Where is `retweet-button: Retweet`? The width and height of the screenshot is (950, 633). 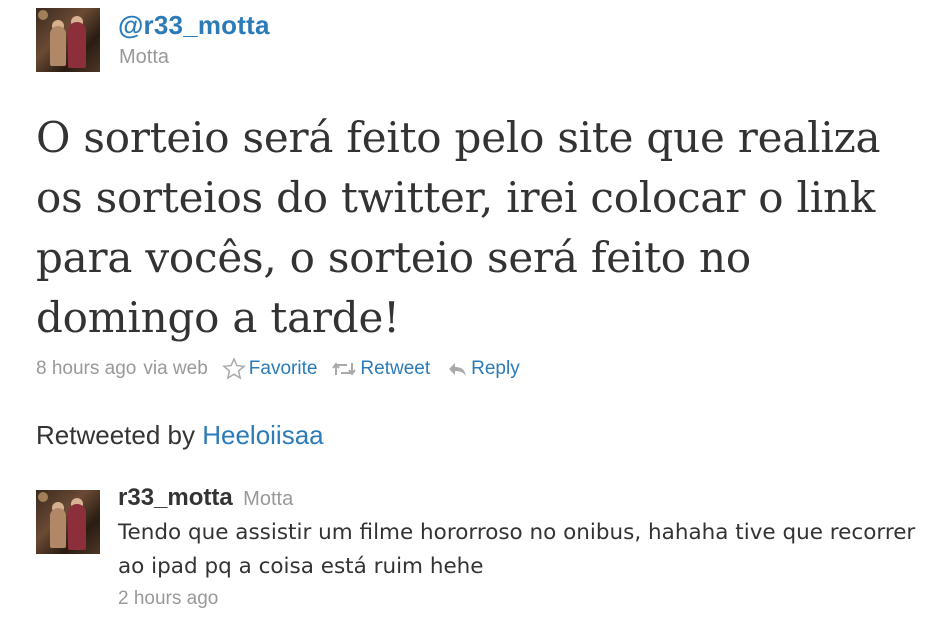
retweet-button: Retweet is located at coordinates (380, 369).